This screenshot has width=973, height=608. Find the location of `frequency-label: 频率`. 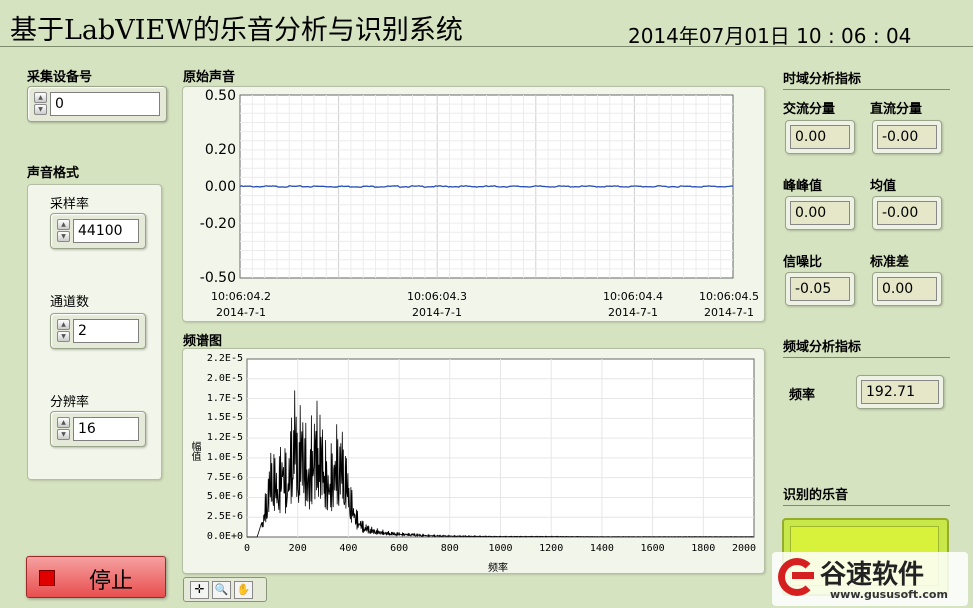

frequency-label: 频率 is located at coordinates (802, 395).